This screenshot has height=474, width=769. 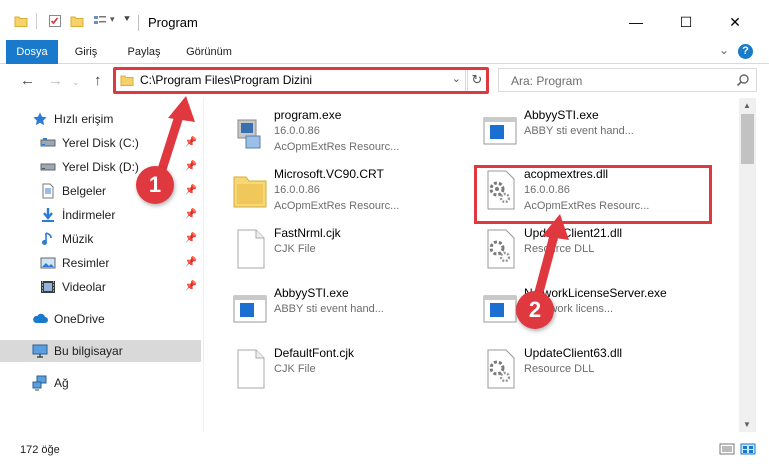 I want to click on file-version: 16.0.0.86, so click(x=297, y=190).